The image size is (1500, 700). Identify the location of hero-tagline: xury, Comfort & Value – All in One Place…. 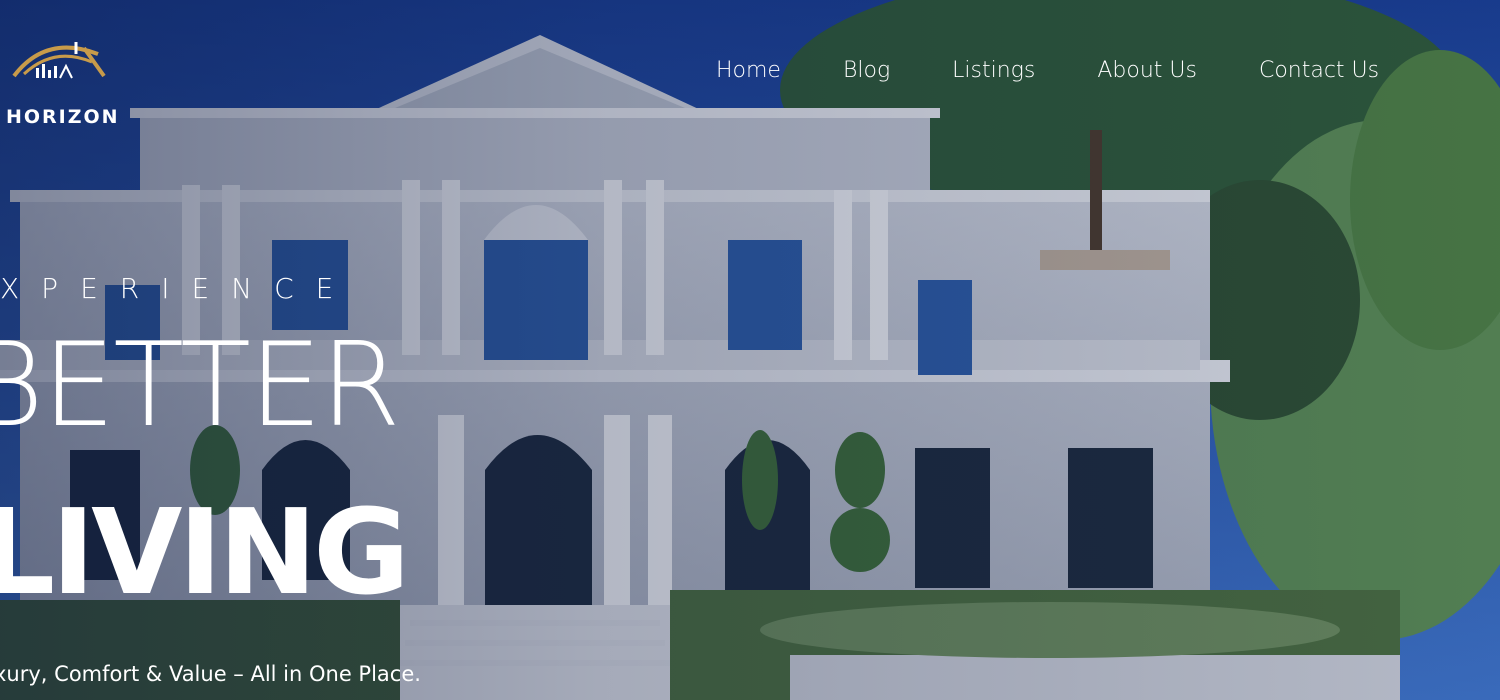
(210, 674).